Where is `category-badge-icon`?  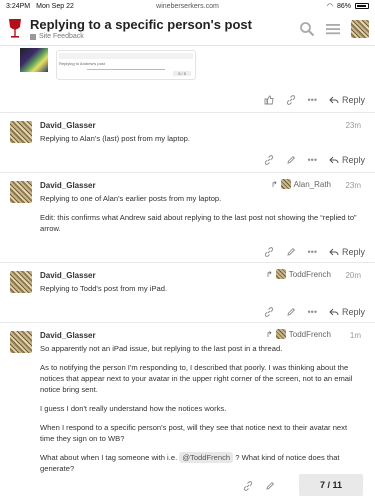 category-badge-icon is located at coordinates (33, 36).